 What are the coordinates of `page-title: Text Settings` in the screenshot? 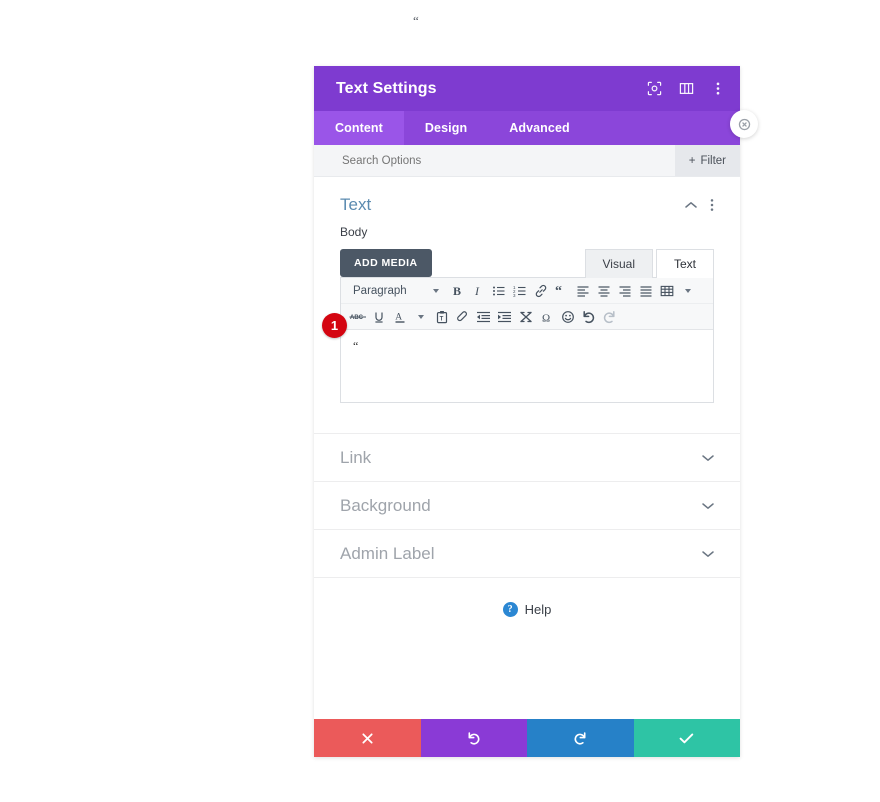 It's located at (386, 88).